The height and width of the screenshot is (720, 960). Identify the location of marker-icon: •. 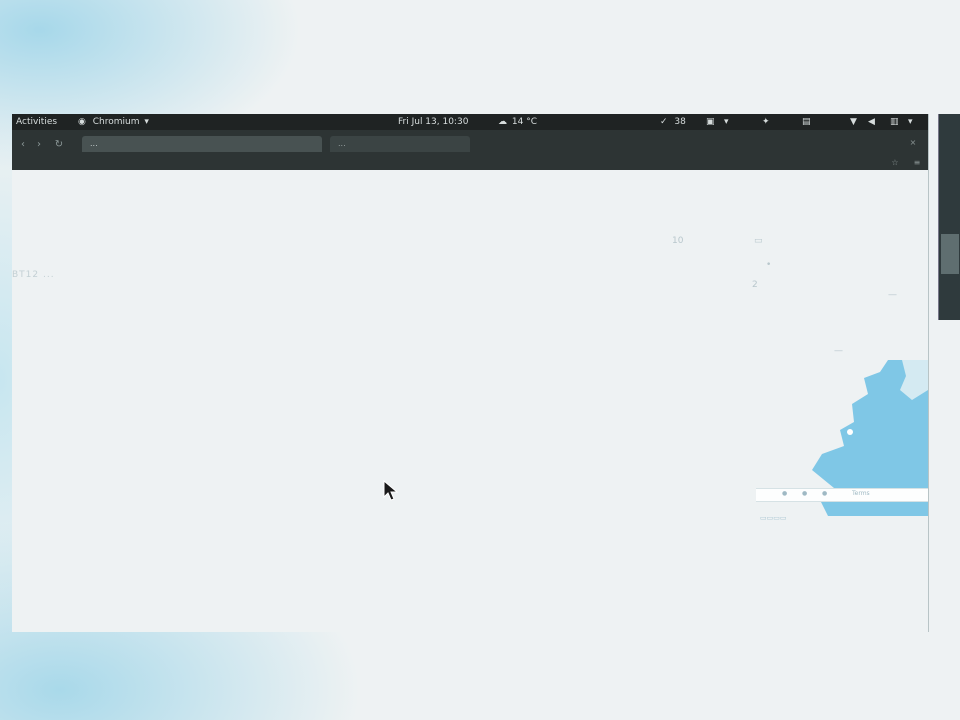
(769, 265).